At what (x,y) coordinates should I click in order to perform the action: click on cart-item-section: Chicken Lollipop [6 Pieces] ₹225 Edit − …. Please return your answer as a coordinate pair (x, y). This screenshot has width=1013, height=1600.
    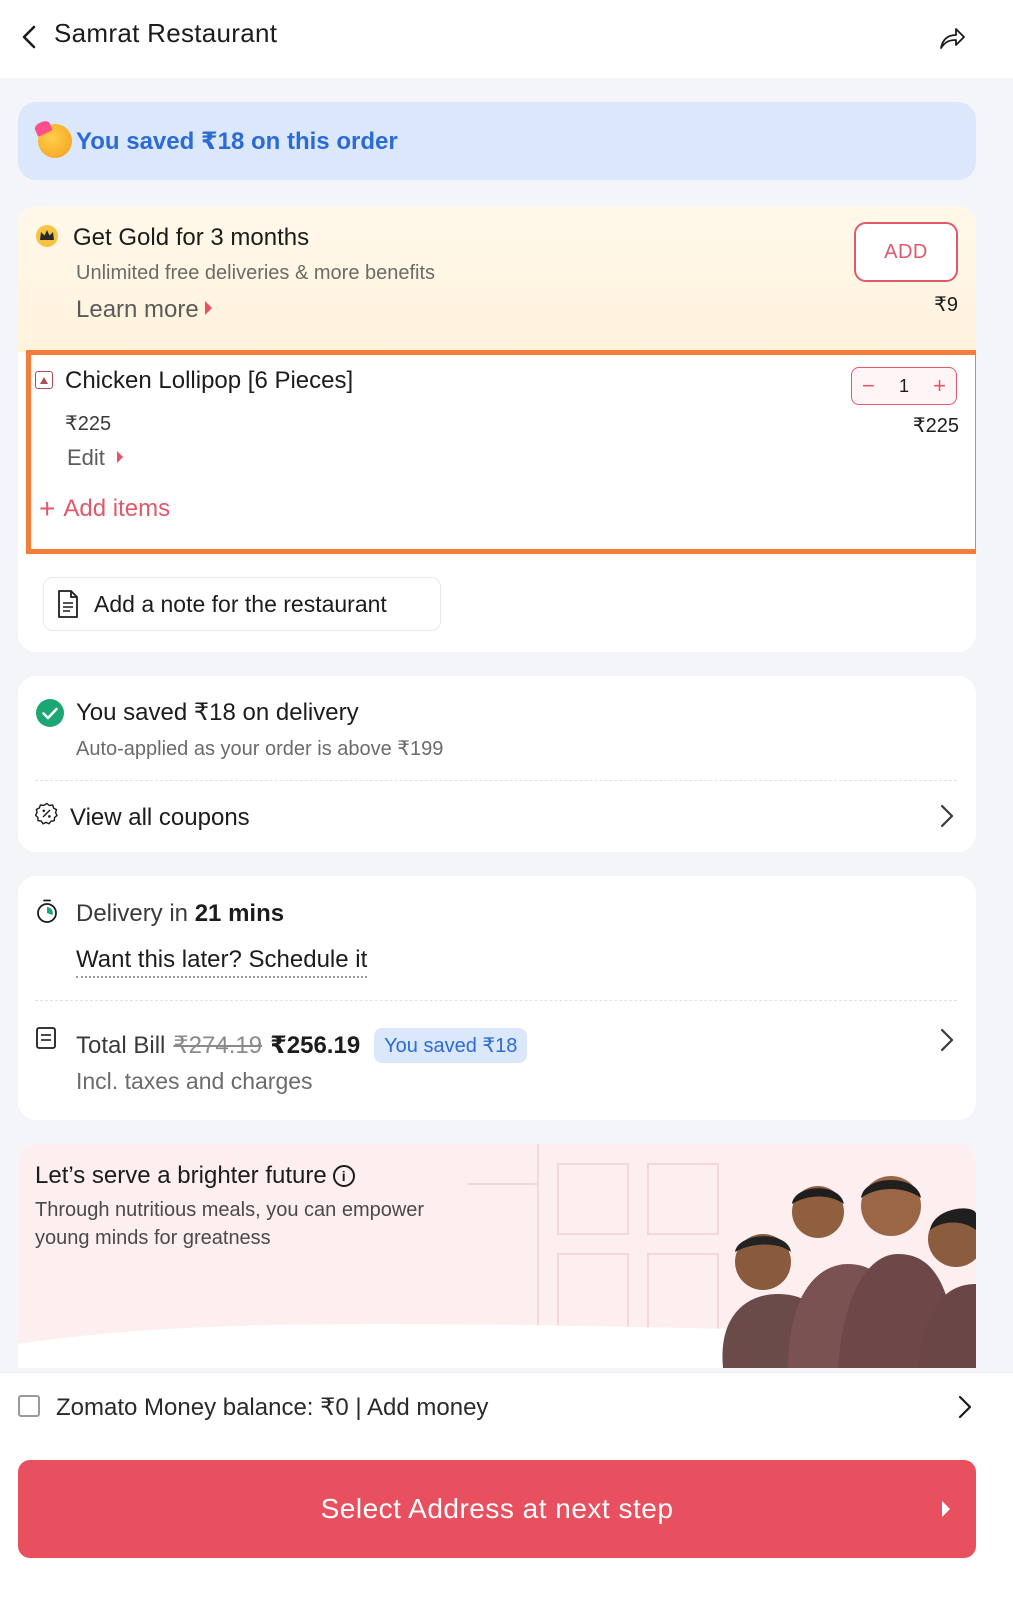
    Looking at the image, I should click on (501, 452).